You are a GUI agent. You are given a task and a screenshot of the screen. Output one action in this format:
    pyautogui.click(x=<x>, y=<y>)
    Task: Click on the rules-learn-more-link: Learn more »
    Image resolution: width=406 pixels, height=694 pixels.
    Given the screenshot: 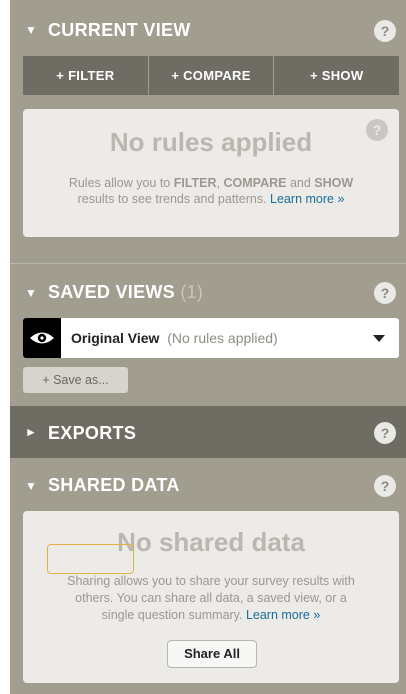 What is the action you would take?
    pyautogui.click(x=307, y=199)
    